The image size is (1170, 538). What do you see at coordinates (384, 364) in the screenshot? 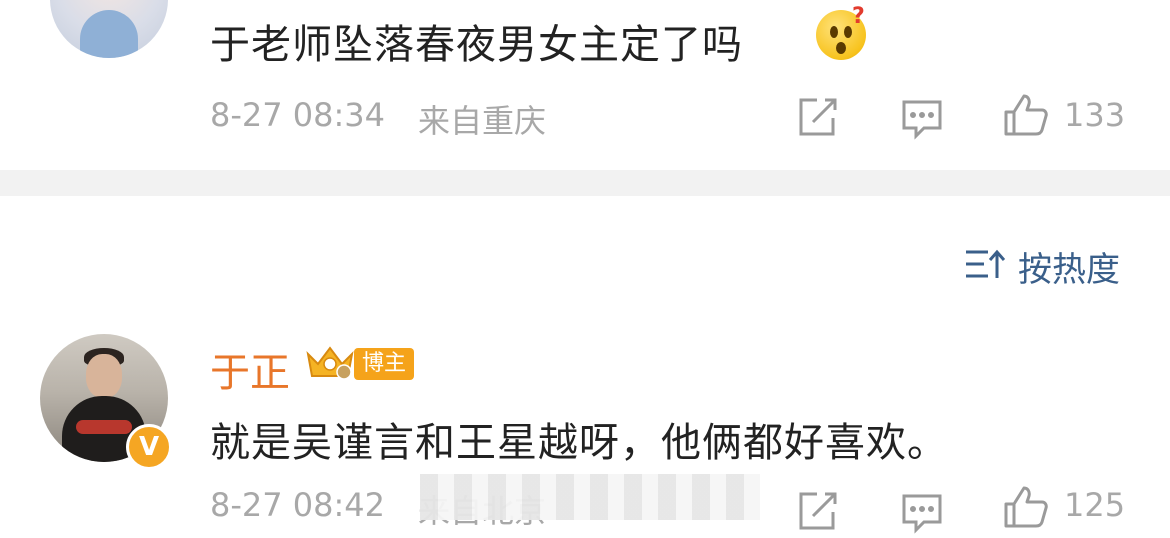
I see `blogger-badge: 博主` at bounding box center [384, 364].